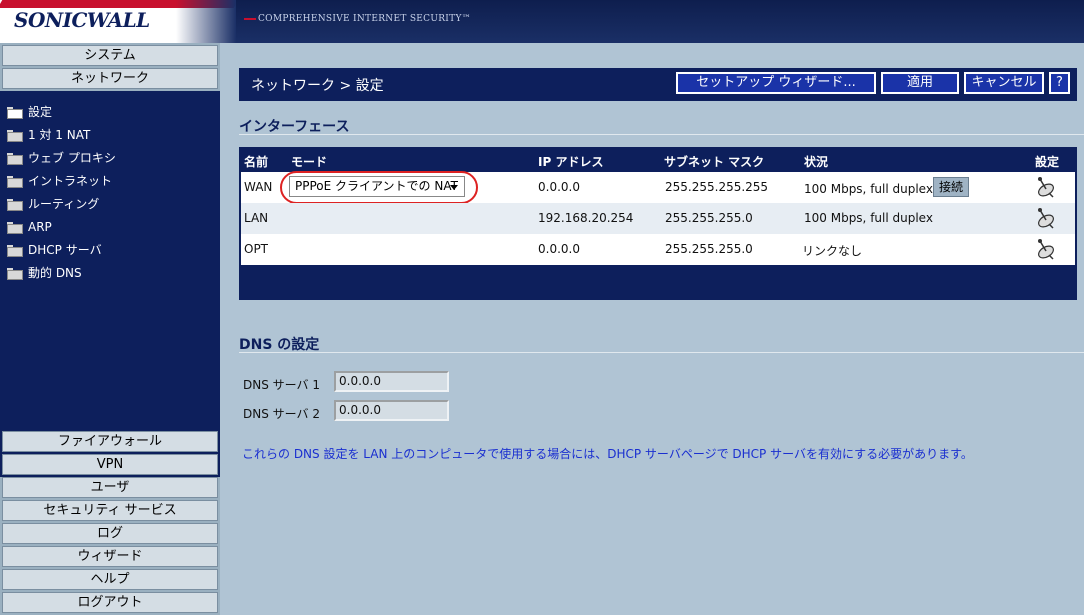  What do you see at coordinates (256, 162) in the screenshot?
I see `column-header-name: 名前` at bounding box center [256, 162].